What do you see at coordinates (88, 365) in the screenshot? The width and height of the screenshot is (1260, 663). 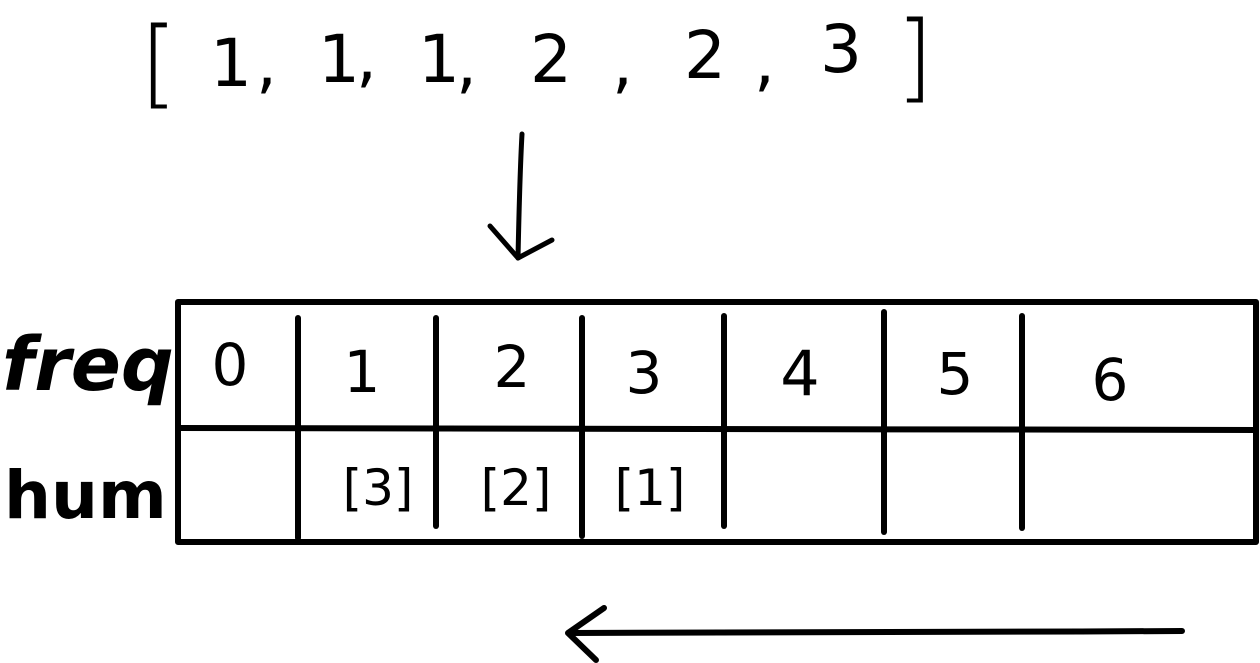 I see `row-label-freq: freq` at bounding box center [88, 365].